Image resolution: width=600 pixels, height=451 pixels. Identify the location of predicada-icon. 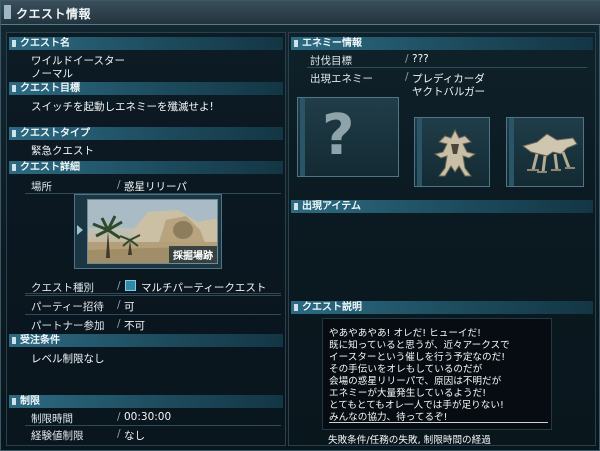
(455, 152).